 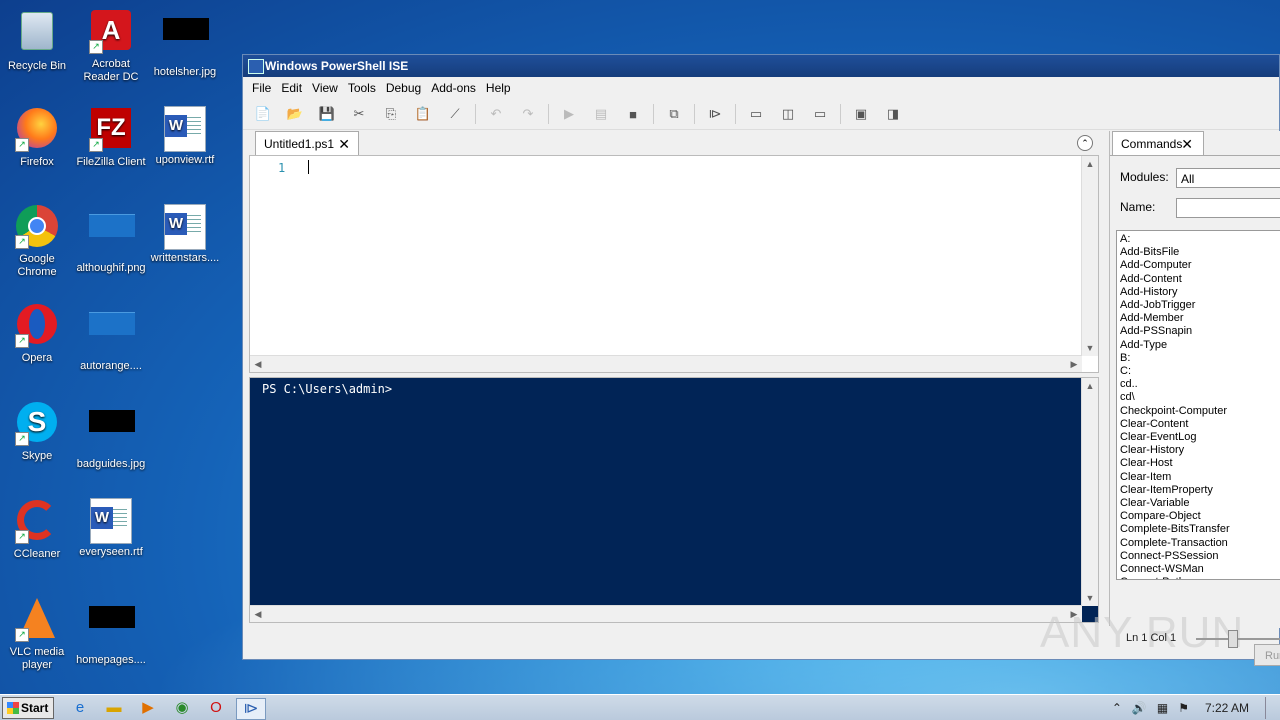 What do you see at coordinates (1200, 252) in the screenshot?
I see `command-list-item: Add-BitsFile` at bounding box center [1200, 252].